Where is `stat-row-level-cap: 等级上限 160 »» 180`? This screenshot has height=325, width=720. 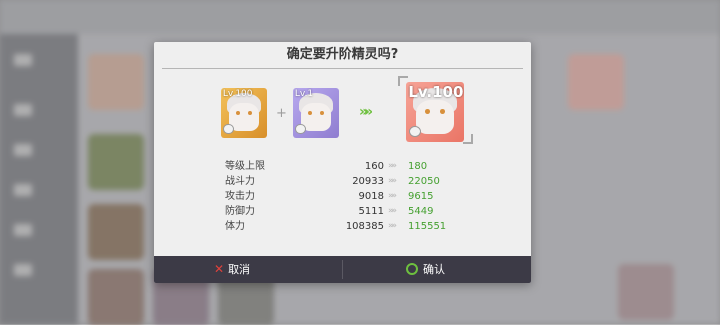
stat-row-level-cap: 等级上限 160 »» 180 is located at coordinates (342, 166).